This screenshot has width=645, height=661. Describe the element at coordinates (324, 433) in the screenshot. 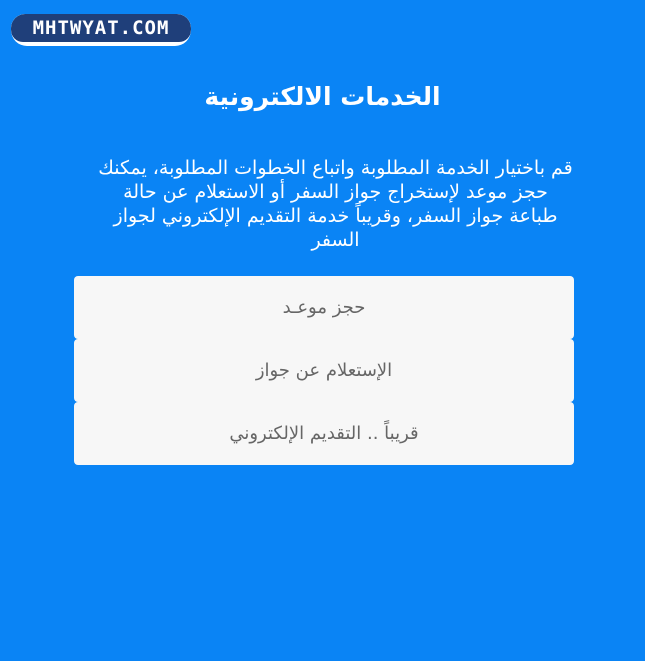

I see `online-application-button: قريباً .. التقديم الإلكتروني` at that location.